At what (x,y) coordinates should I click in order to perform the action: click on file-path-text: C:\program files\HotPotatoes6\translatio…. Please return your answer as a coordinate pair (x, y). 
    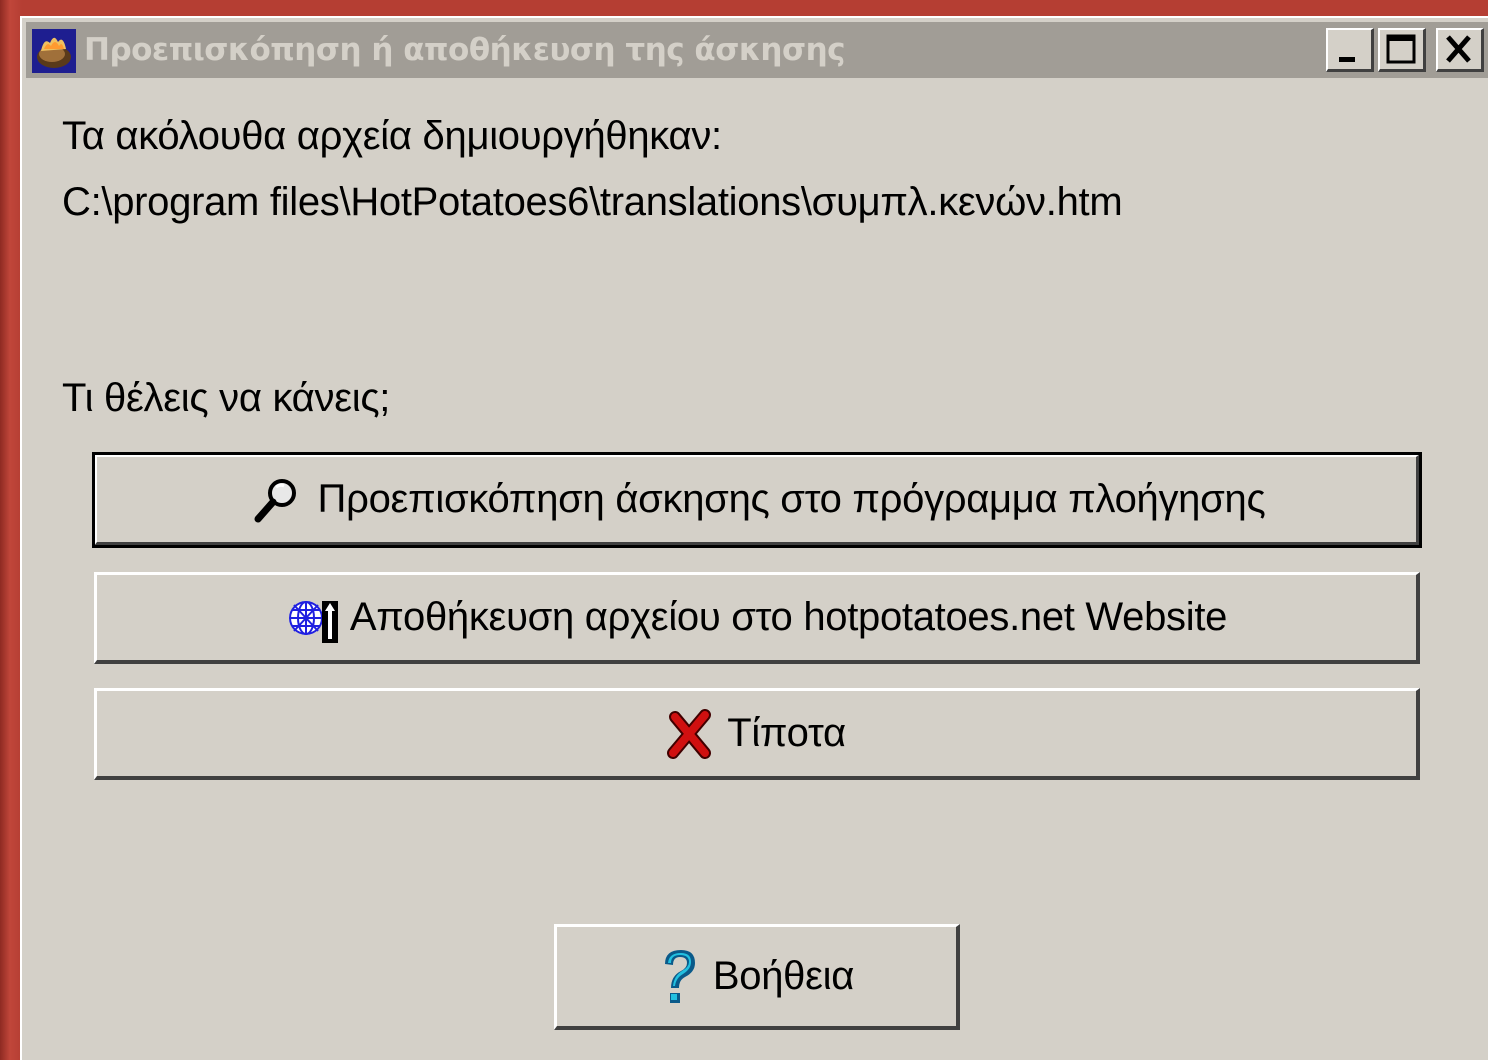
    Looking at the image, I should click on (592, 202).